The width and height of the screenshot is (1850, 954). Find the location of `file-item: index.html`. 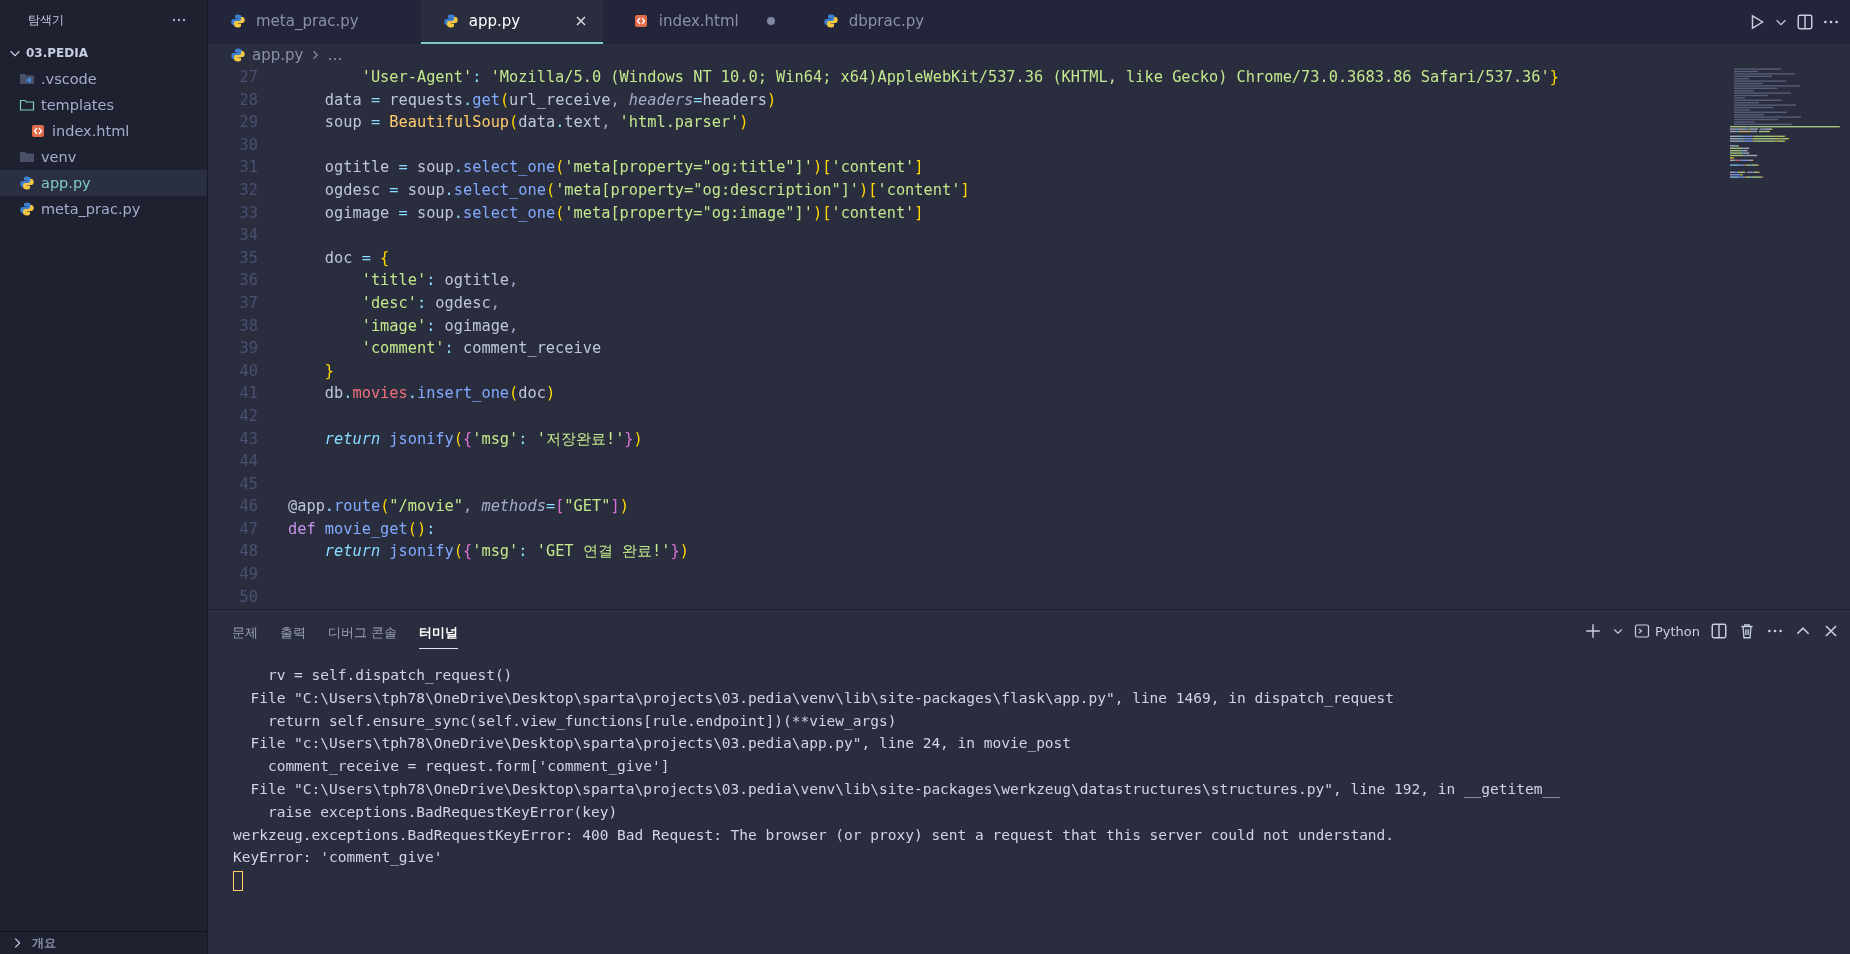

file-item: index.html is located at coordinates (103, 131).